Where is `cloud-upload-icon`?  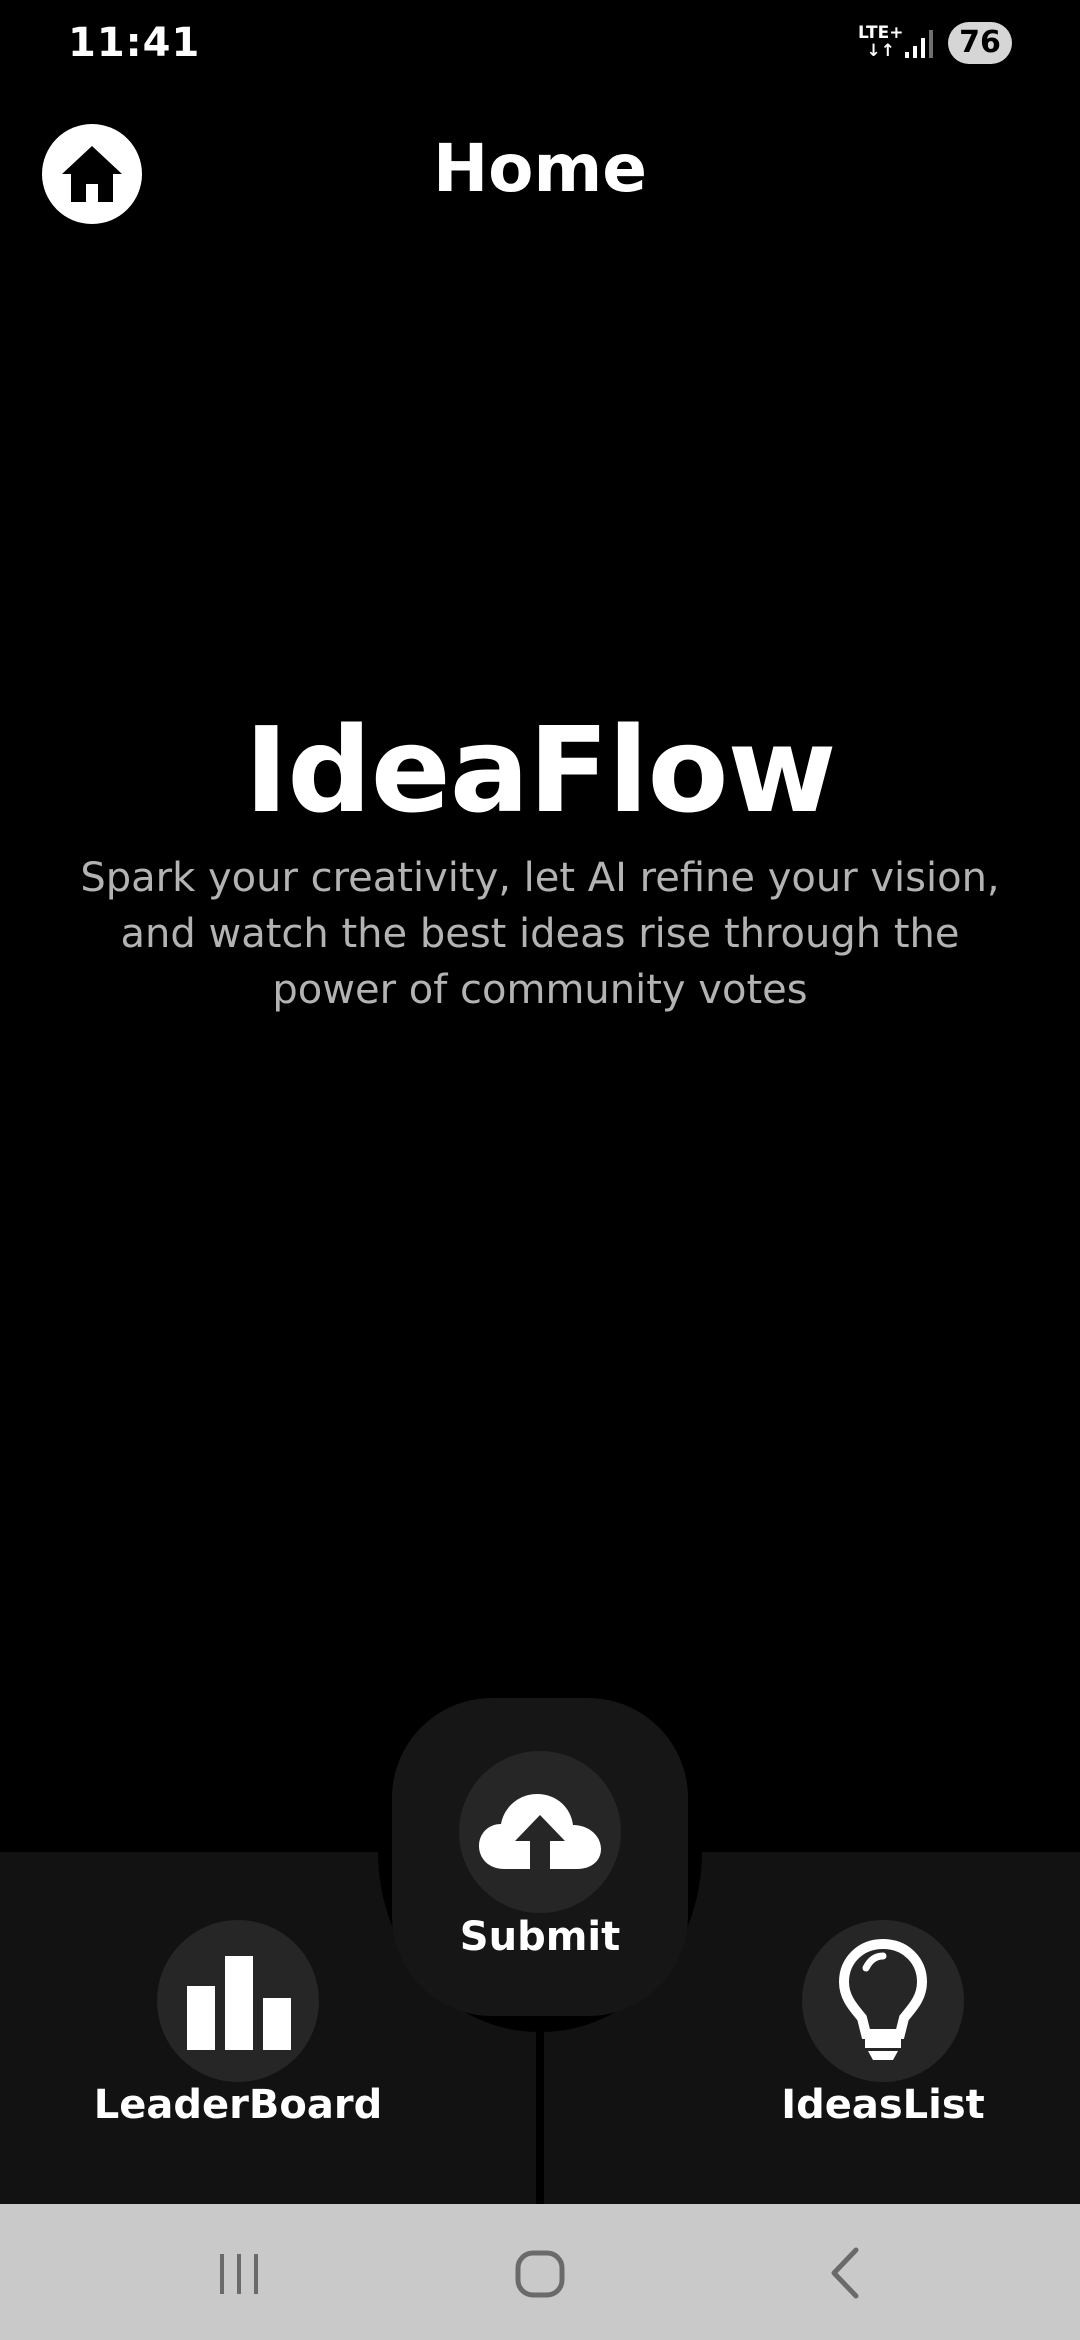 cloud-upload-icon is located at coordinates (540, 1831).